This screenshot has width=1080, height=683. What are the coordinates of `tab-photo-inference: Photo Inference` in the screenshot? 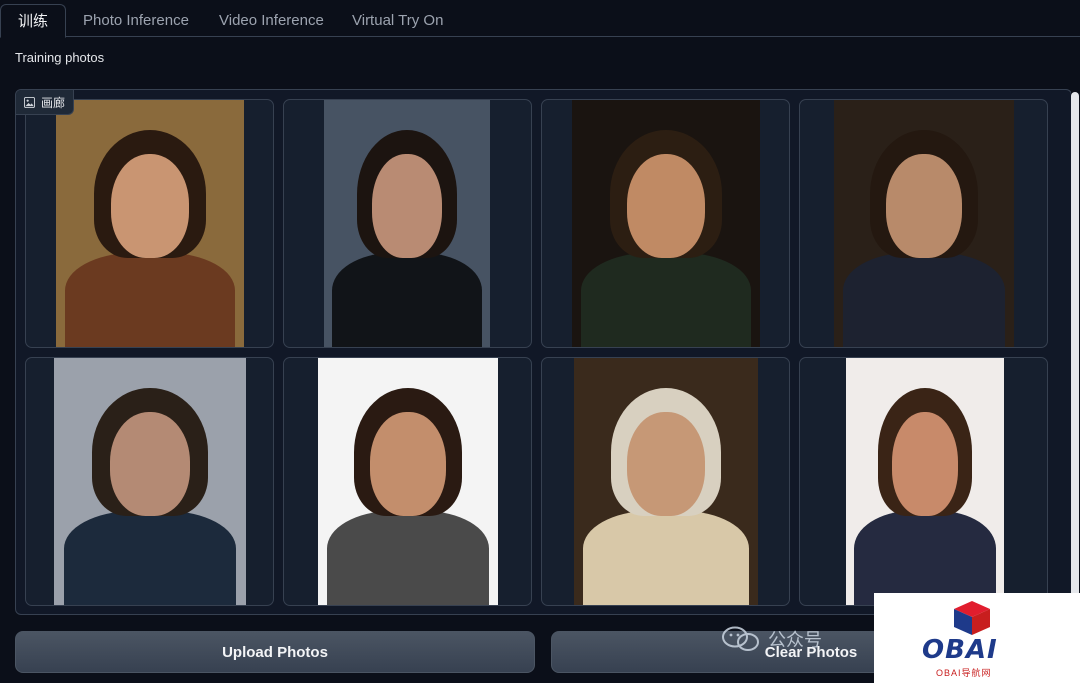 It's located at (136, 20).